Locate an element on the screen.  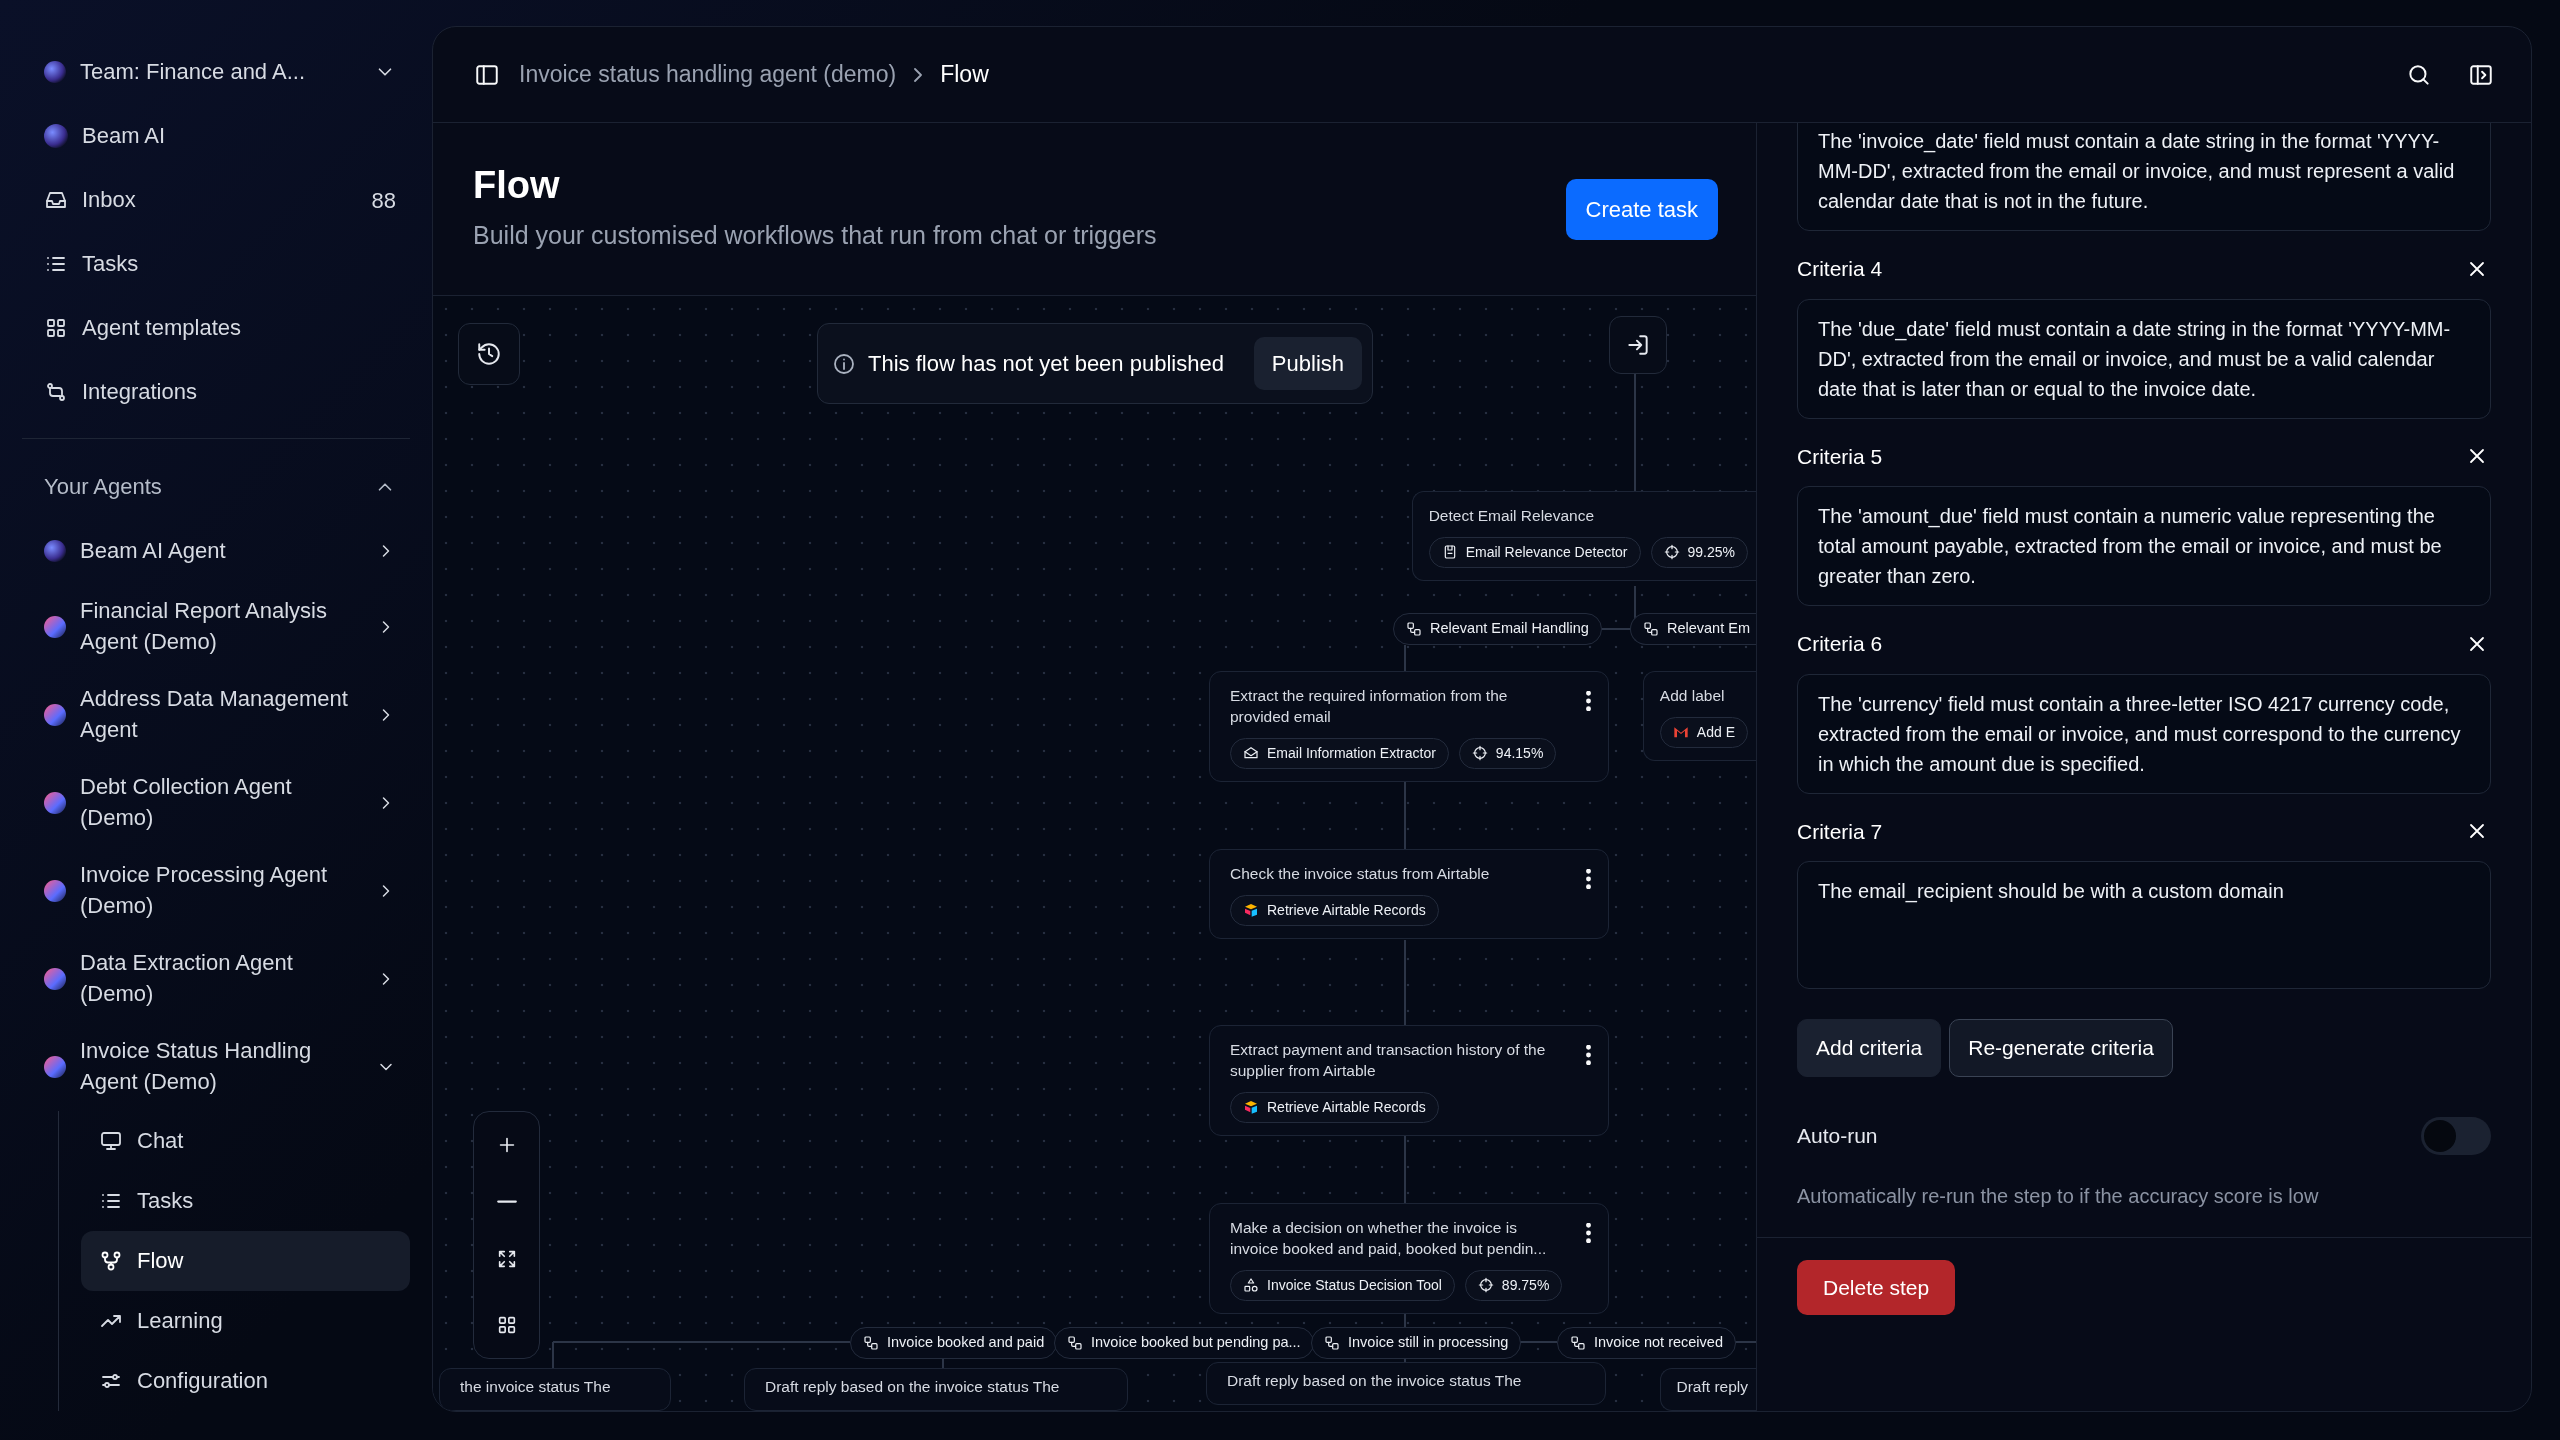
criteria-action-button: Re-generate criteria is located at coordinates (2061, 1048).